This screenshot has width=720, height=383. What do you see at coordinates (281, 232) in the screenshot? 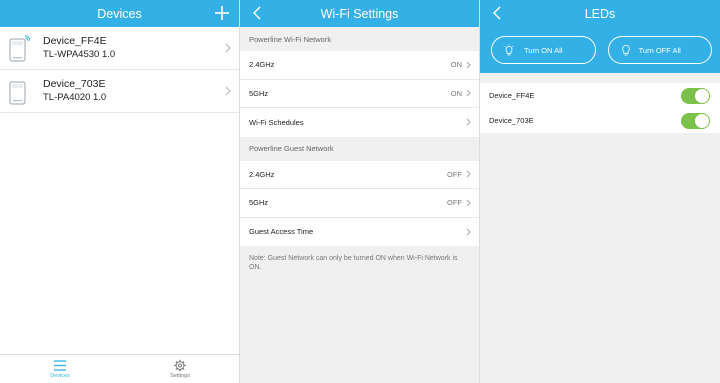
I see `row-label: Guest Access Time` at bounding box center [281, 232].